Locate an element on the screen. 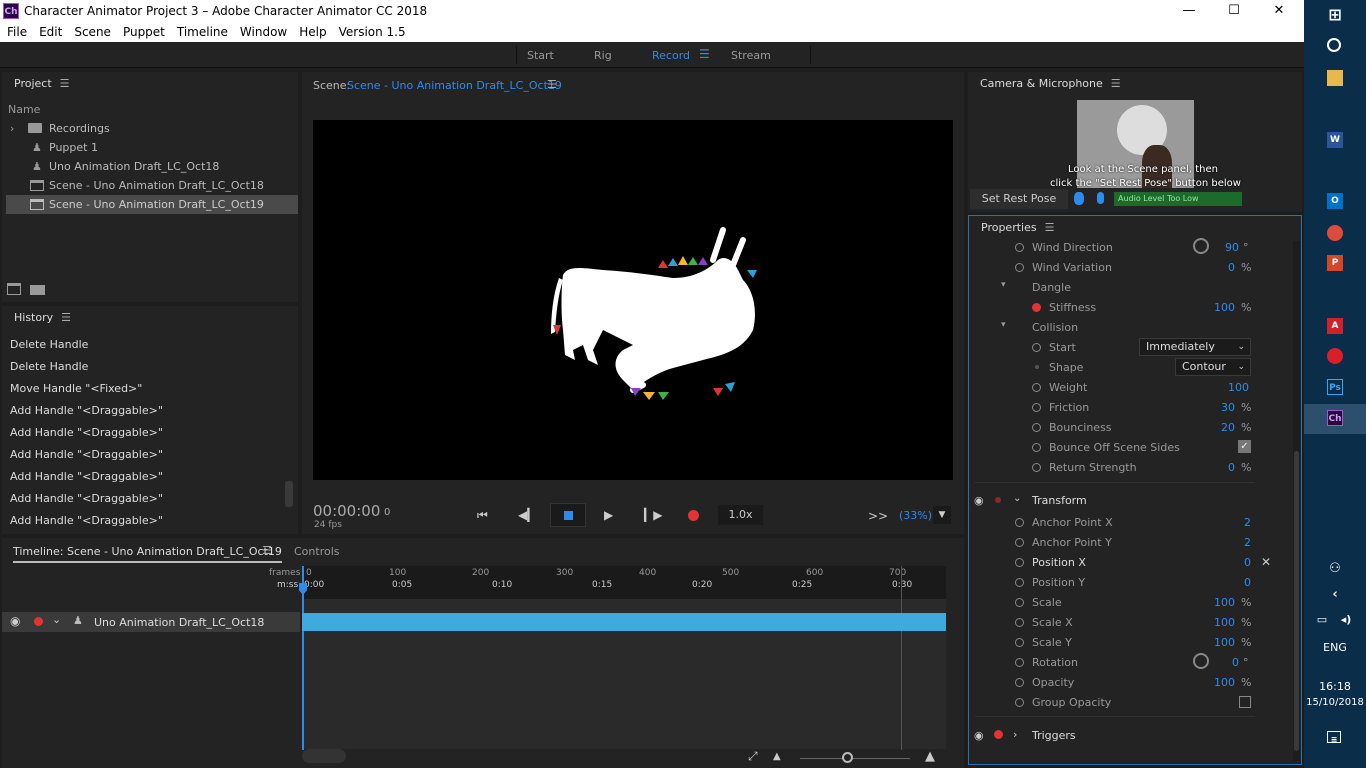 The width and height of the screenshot is (1366, 768). section-dangle: Dangle is located at coordinates (1051, 287).